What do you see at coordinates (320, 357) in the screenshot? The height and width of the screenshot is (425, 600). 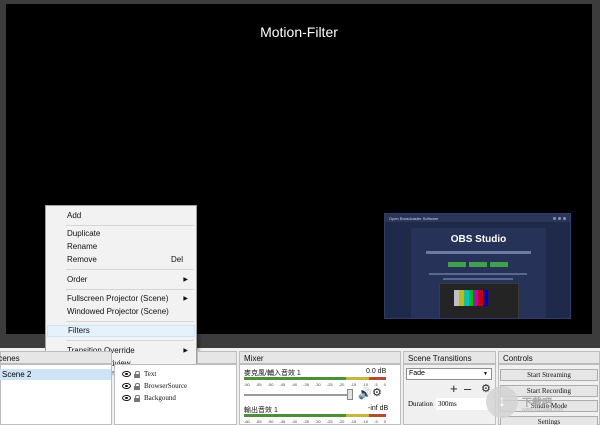 I see `mixer-dock-header: Mixer` at bounding box center [320, 357].